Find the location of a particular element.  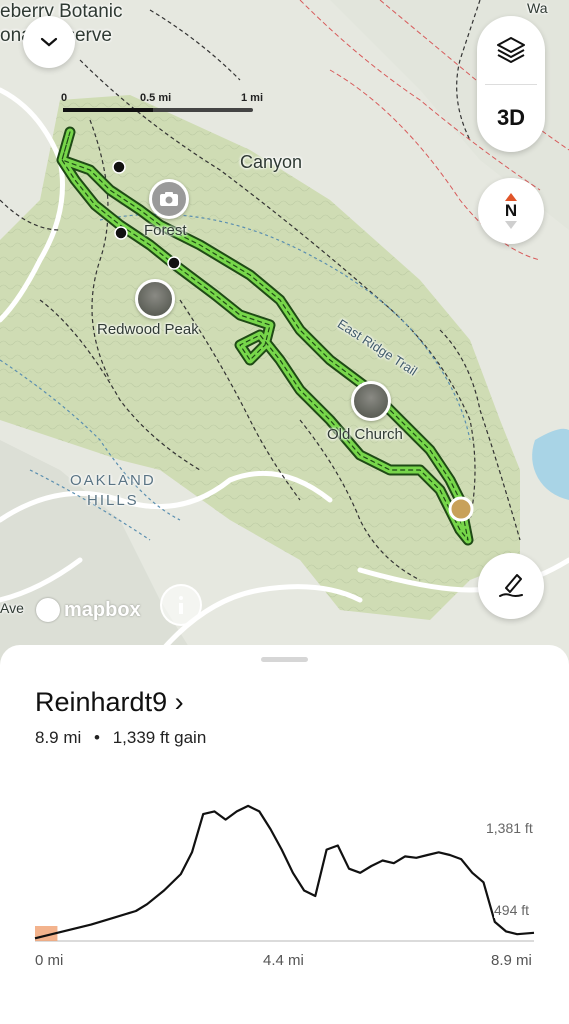

elevation-min-label: 494 ft is located at coordinates (512, 910).